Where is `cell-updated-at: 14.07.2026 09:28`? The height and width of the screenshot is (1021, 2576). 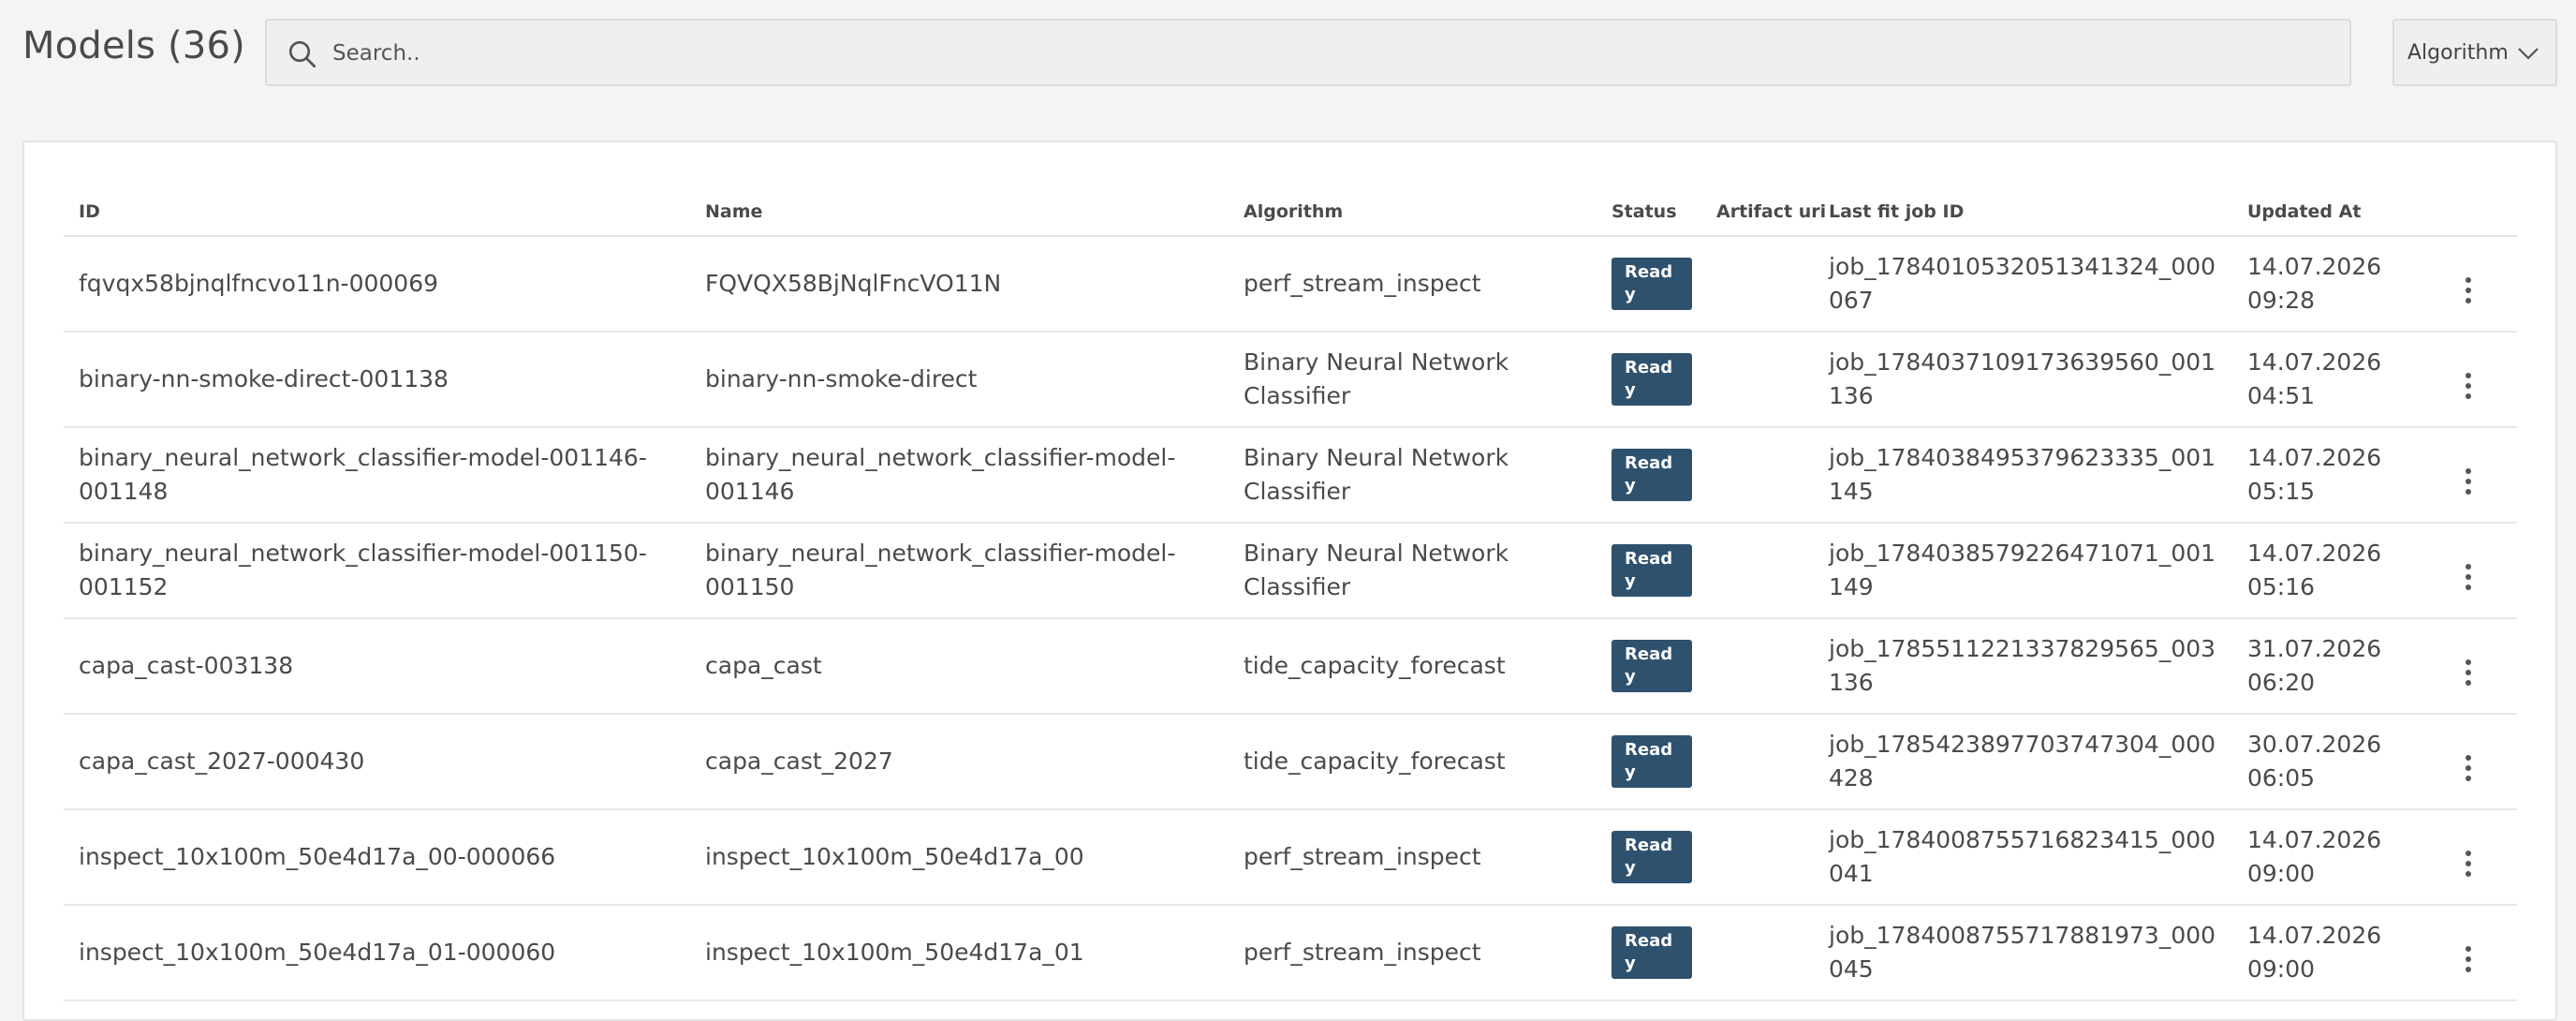 cell-updated-at: 14.07.2026 09:28 is located at coordinates (2330, 284).